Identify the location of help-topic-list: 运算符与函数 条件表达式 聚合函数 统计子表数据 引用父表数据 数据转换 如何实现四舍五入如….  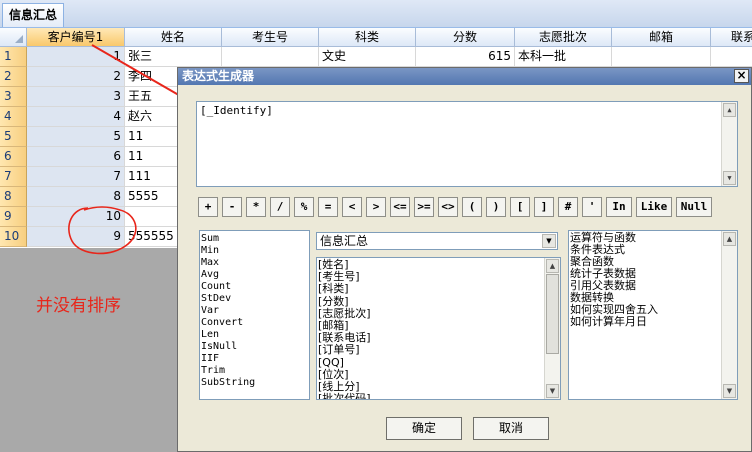
(653, 315).